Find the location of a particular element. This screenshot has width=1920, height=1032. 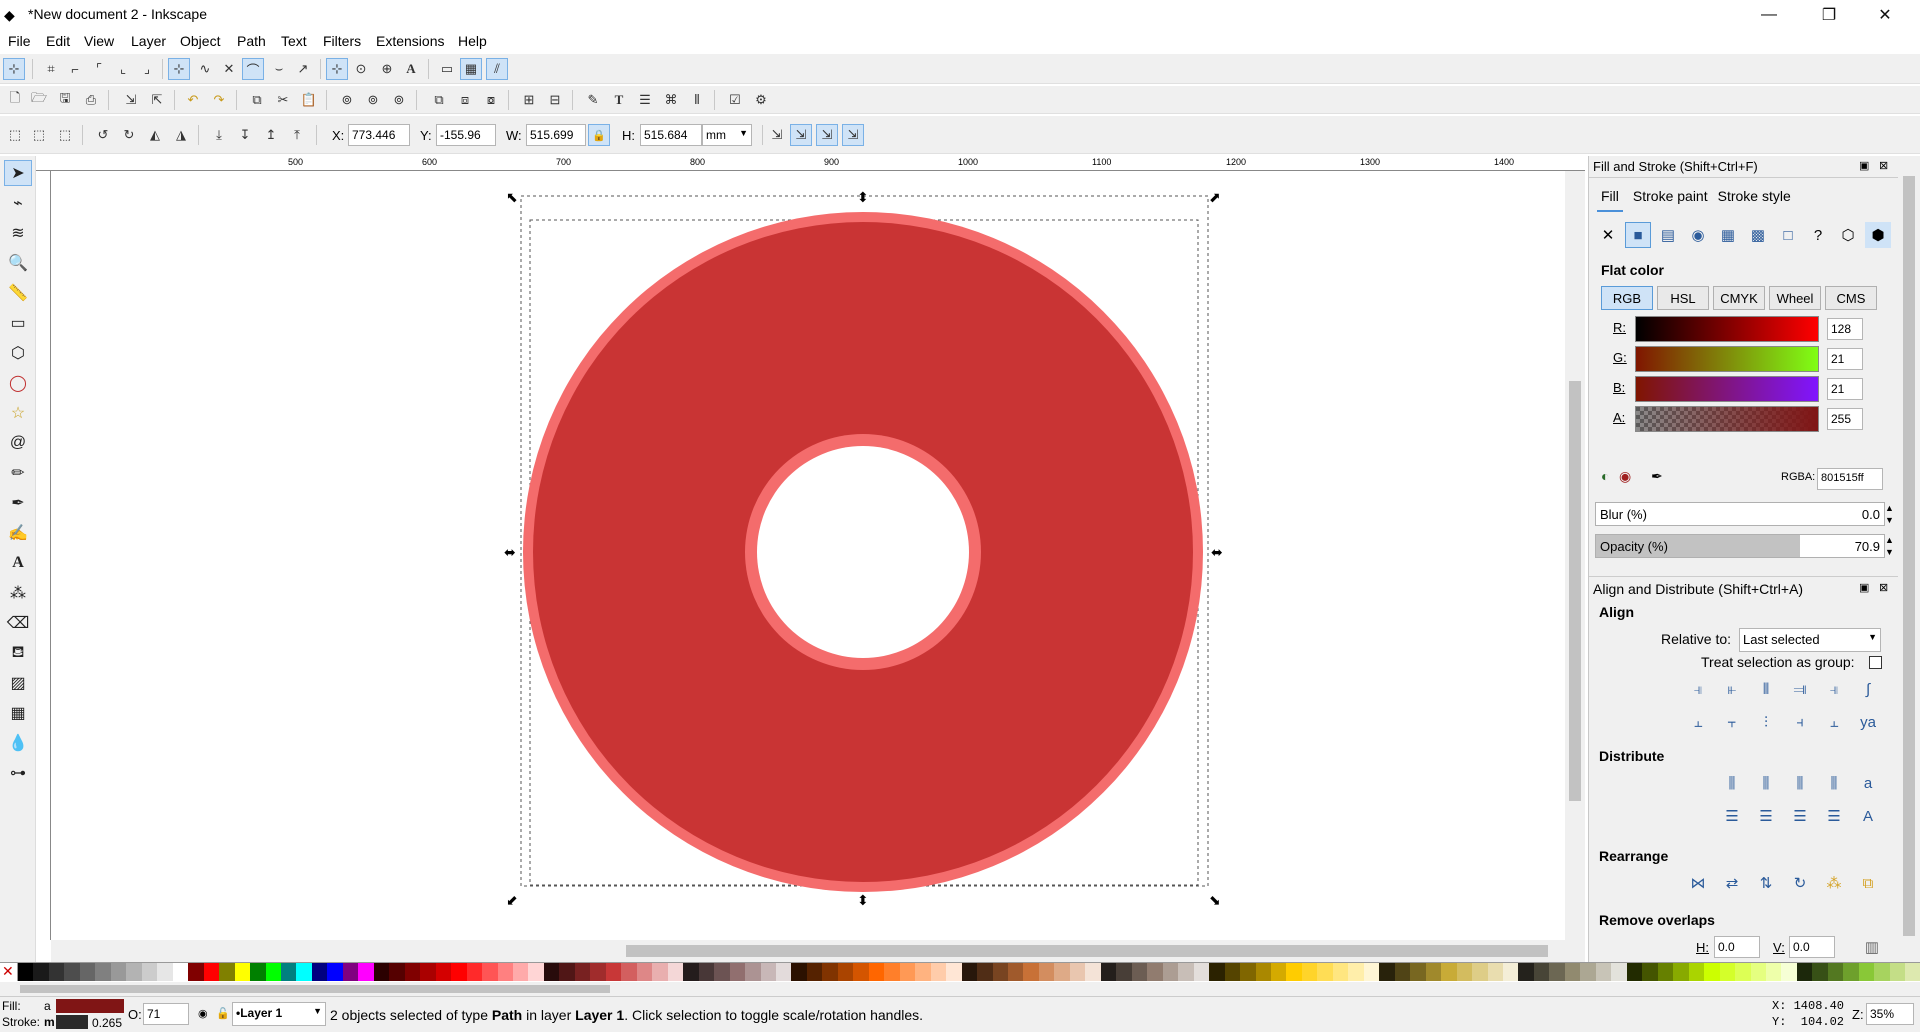

scale-handle-s: ⬍ is located at coordinates (863, 901).